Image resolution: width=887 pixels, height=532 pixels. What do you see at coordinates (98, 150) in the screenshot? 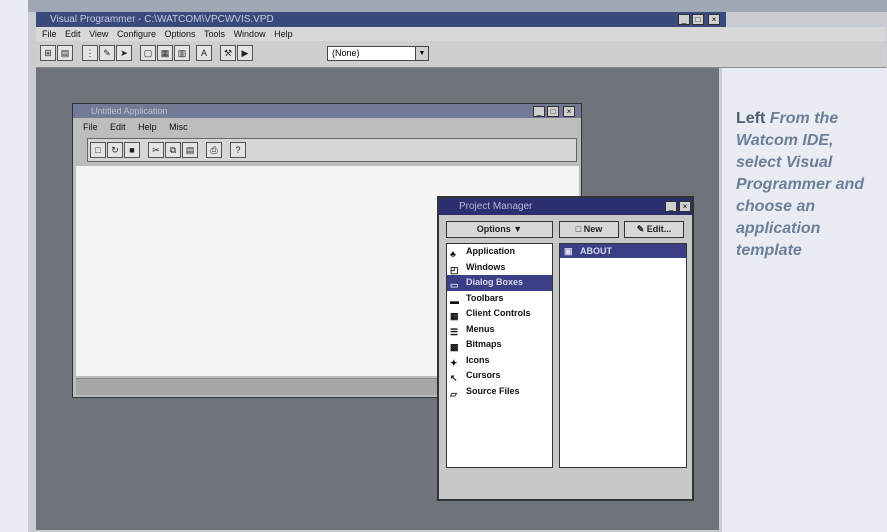
I see `new-file-icon: □` at bounding box center [98, 150].